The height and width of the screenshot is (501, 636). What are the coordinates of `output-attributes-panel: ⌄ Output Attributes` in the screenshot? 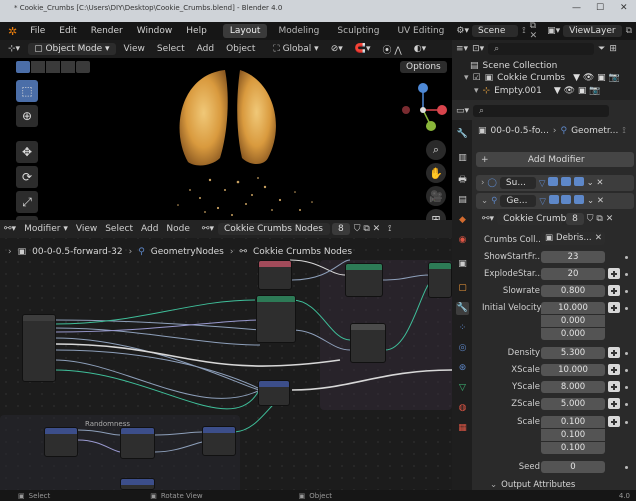 It's located at (532, 485).